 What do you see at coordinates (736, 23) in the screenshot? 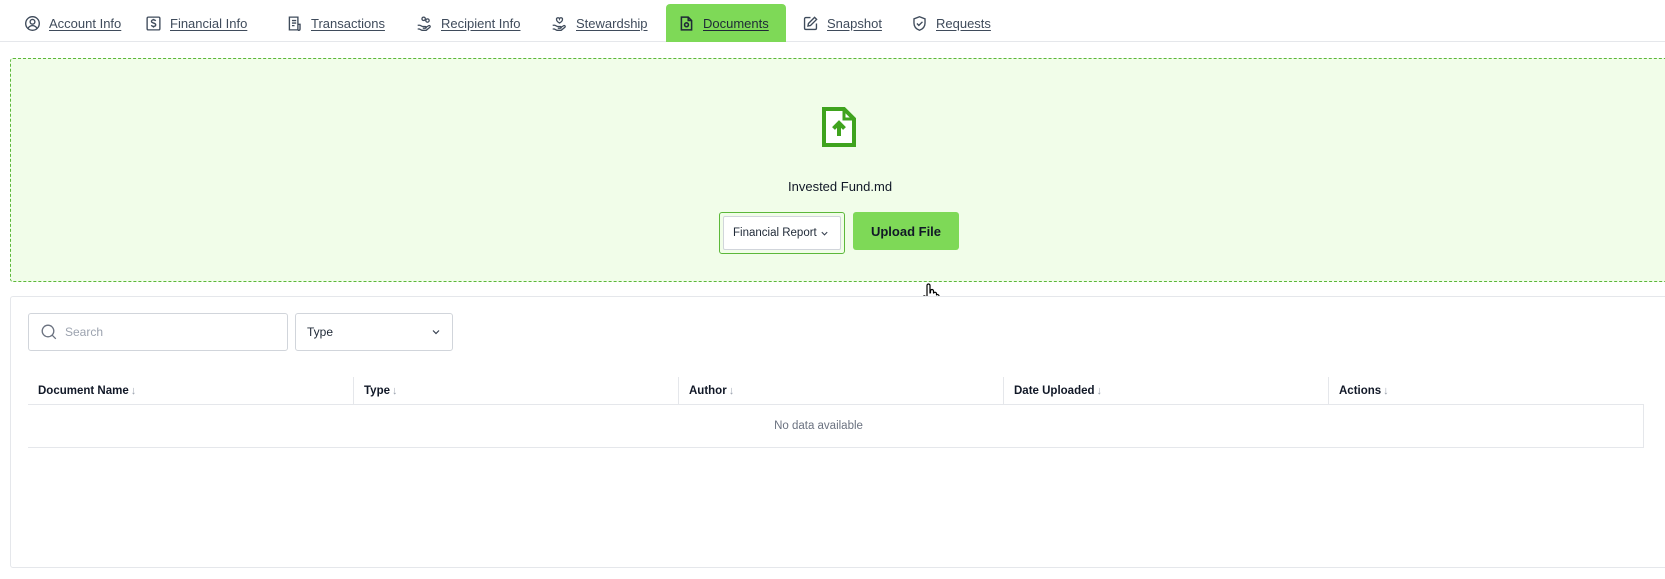
I see `tab-label: Documents` at bounding box center [736, 23].